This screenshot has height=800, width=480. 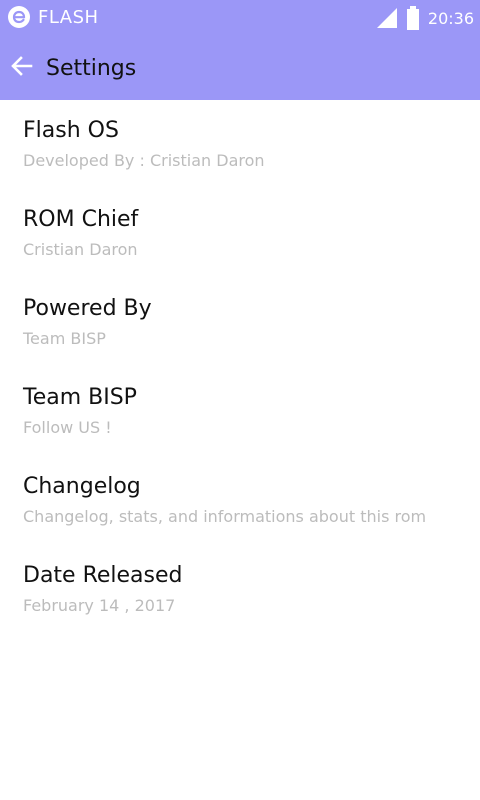 What do you see at coordinates (80, 249) in the screenshot?
I see `list-item-subtitle: Cristian Daron` at bounding box center [80, 249].